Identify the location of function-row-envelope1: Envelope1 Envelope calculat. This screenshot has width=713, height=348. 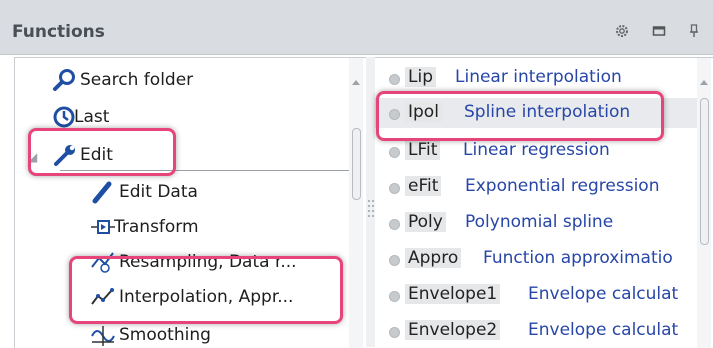
(540, 295).